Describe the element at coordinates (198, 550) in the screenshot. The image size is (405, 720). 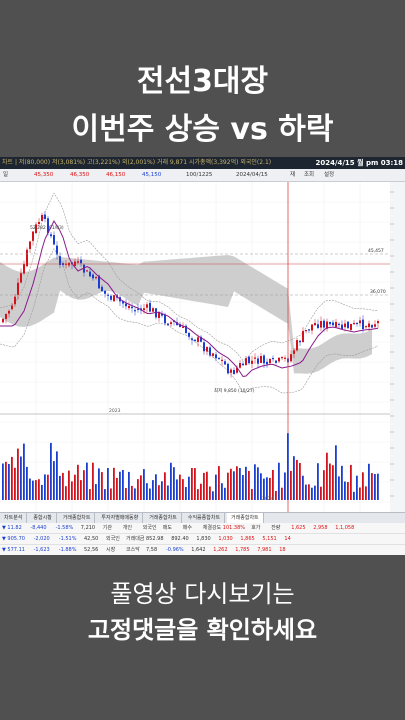
I see `order-cell: 1,642` at that location.